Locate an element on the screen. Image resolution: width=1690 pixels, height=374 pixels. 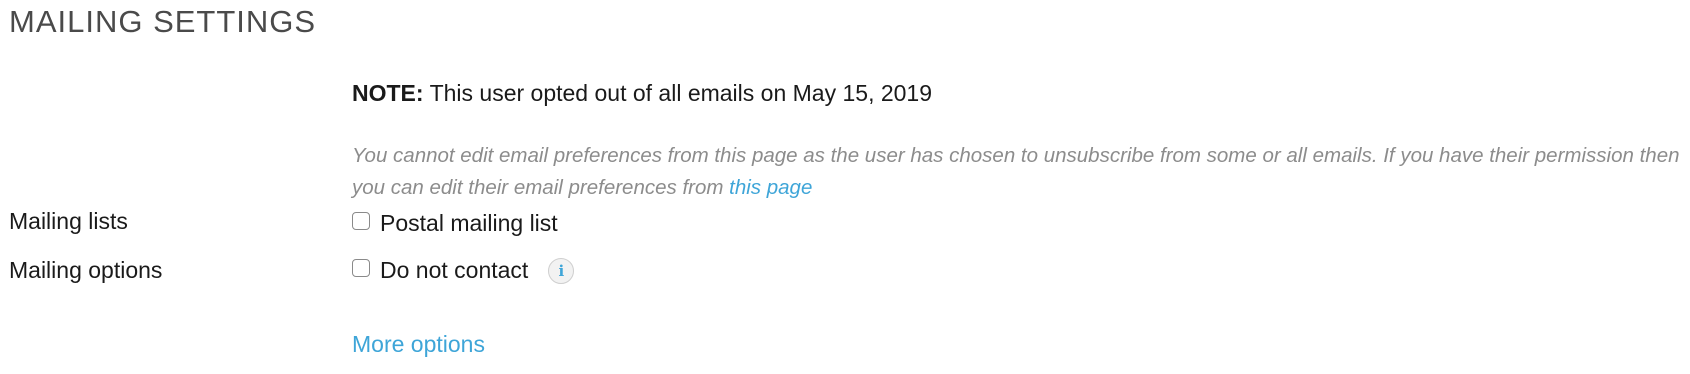
do-not-contact-label: Do not contact is located at coordinates (454, 270).